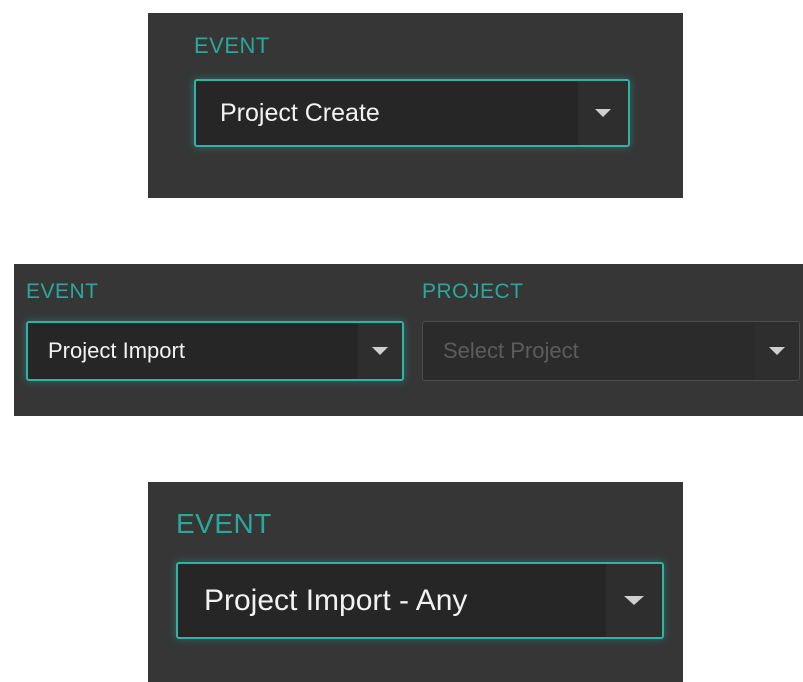 The image size is (803, 682). Describe the element at coordinates (611, 351) in the screenshot. I see `project-select: Select Project` at that location.